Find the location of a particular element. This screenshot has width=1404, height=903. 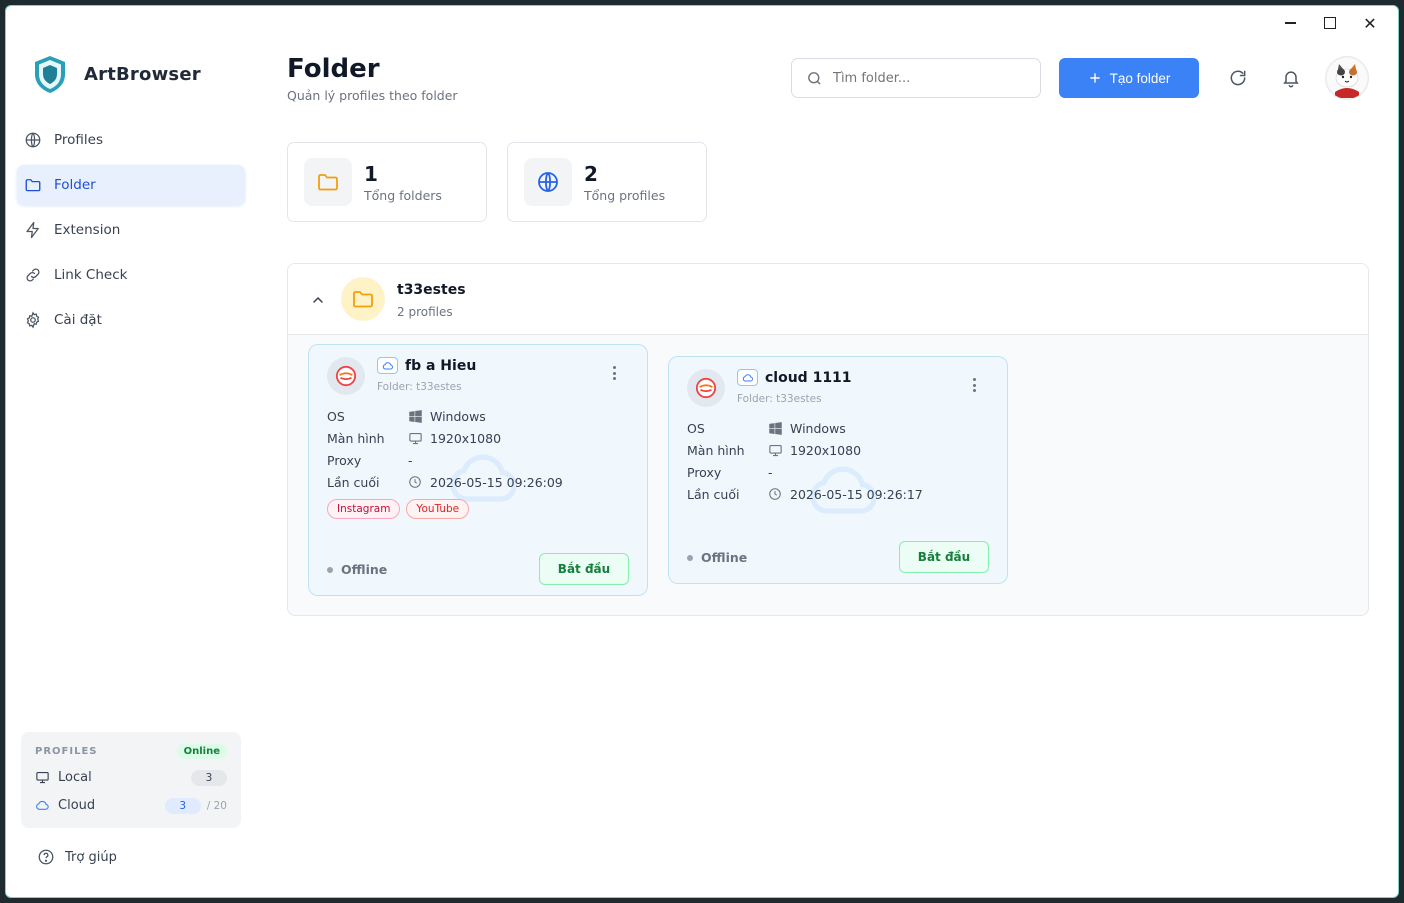

local-label: Local is located at coordinates (75, 777).